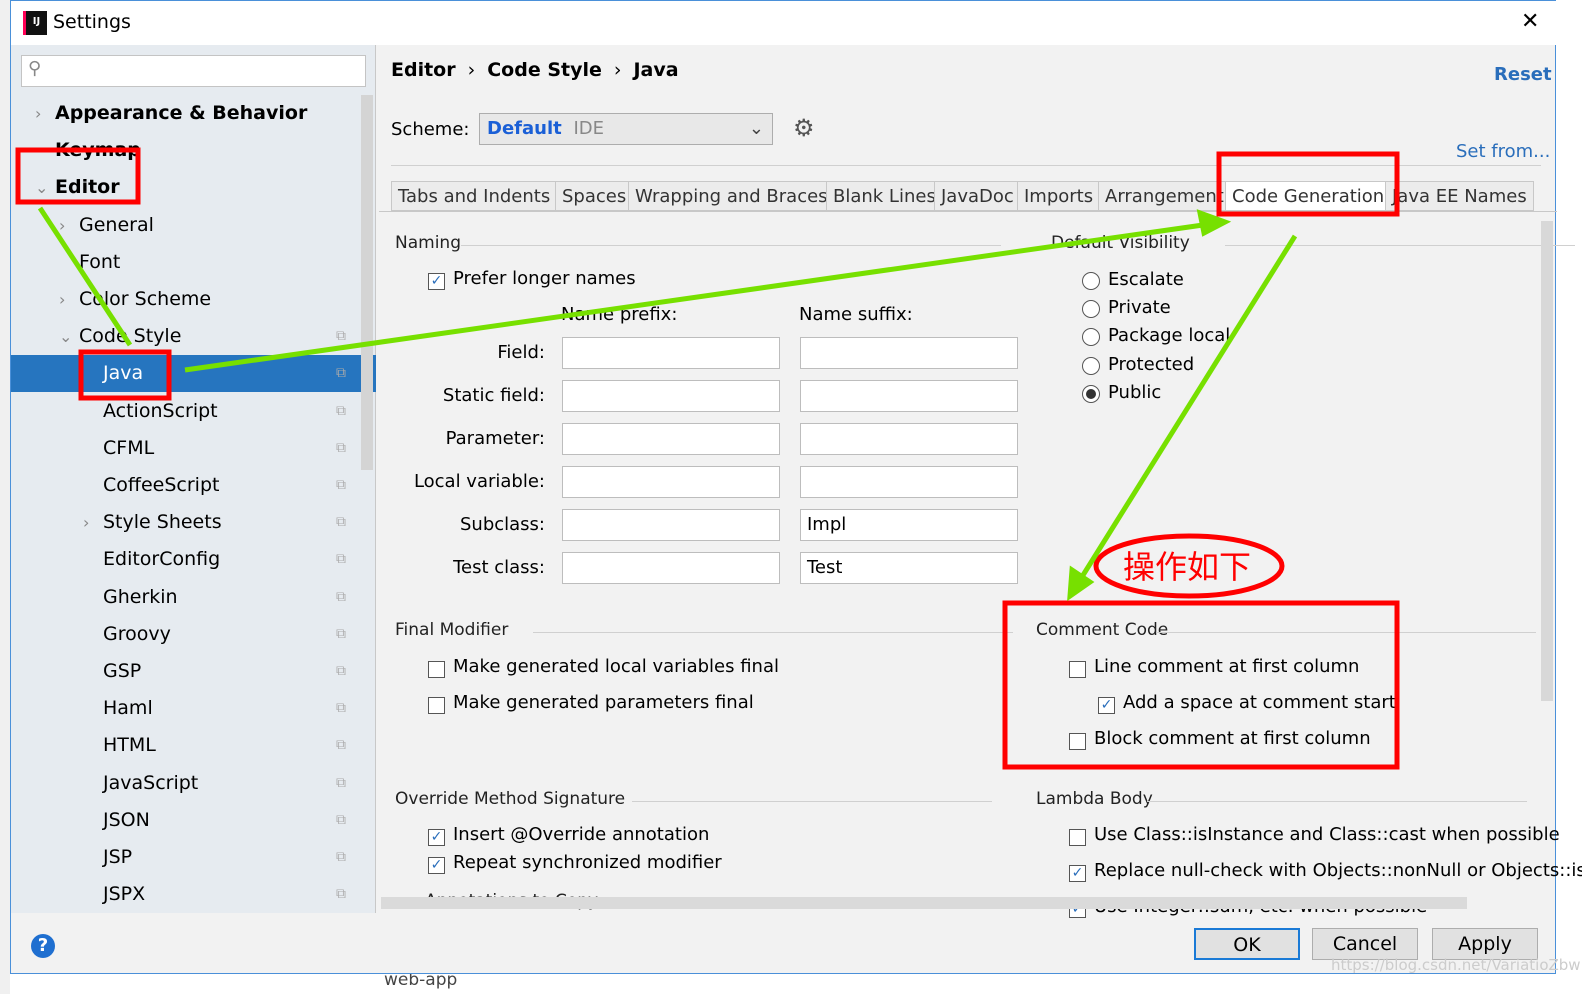 This screenshot has width=1582, height=994. Describe the element at coordinates (1308, 184) in the screenshot. I see `annotation-box-code-generation` at that location.